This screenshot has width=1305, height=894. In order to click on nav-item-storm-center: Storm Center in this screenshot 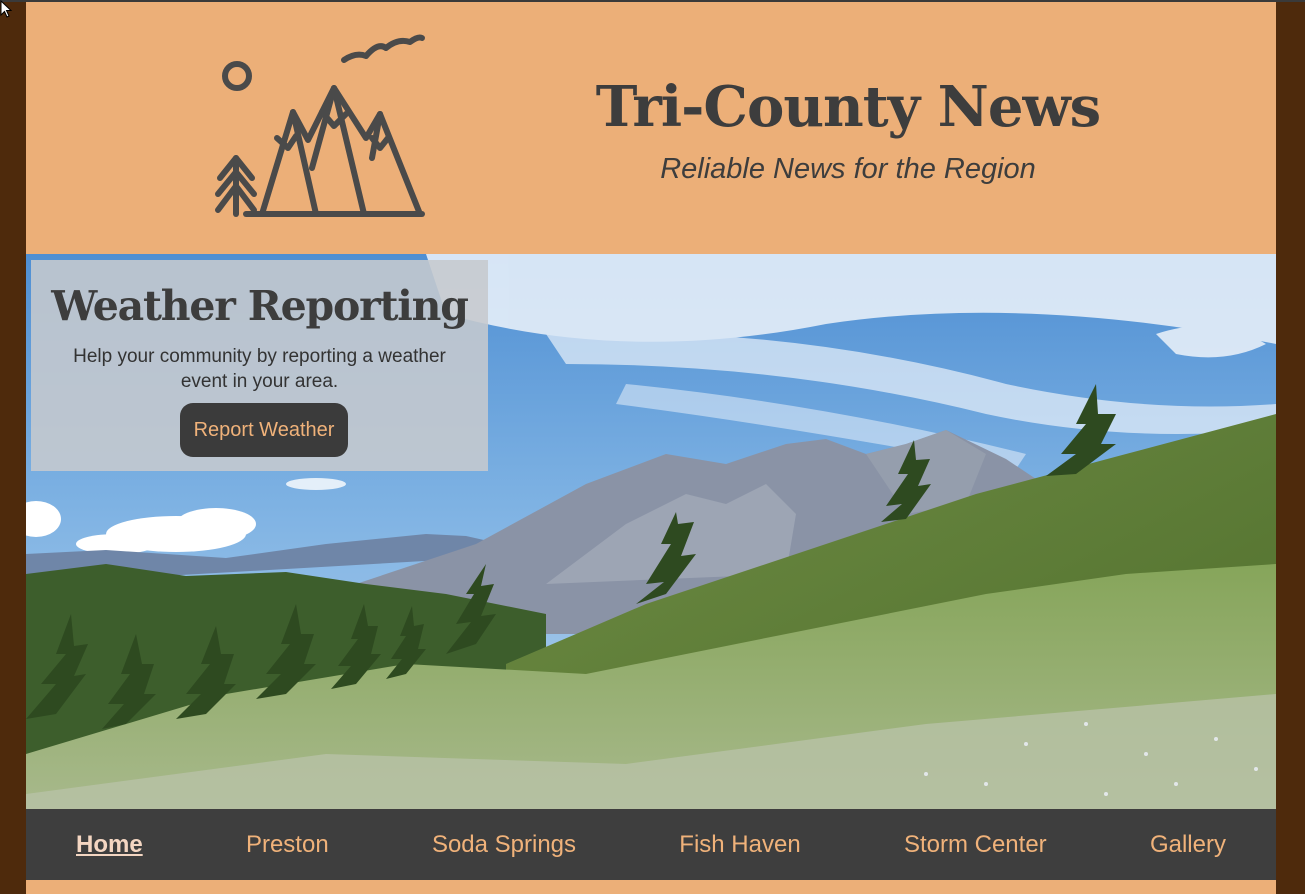, I will do `click(975, 845)`.